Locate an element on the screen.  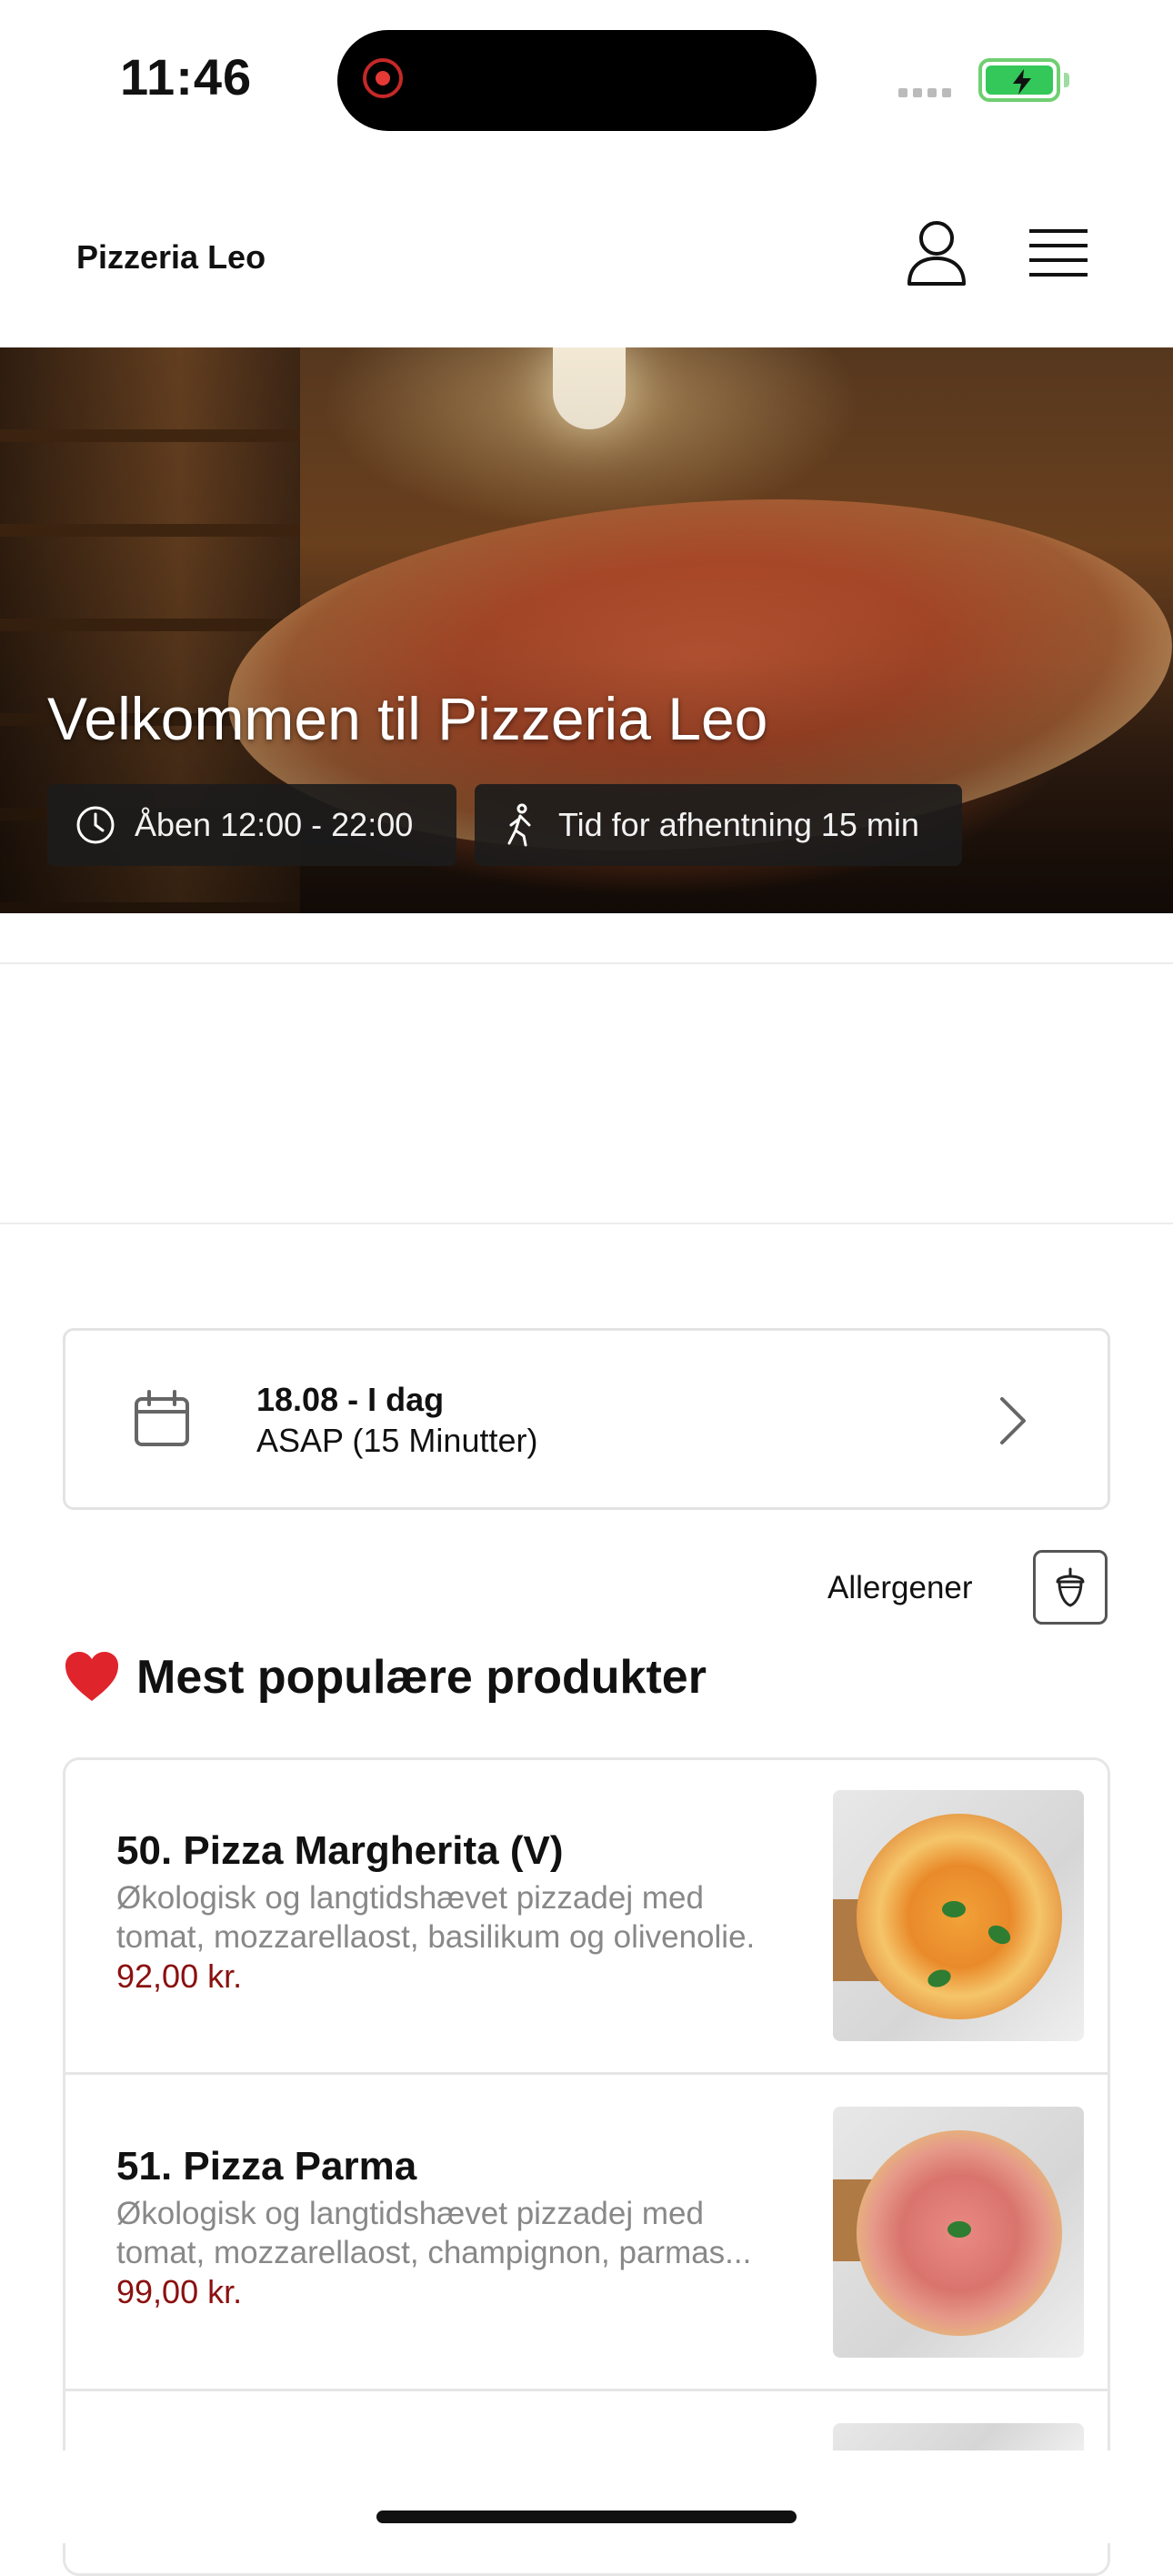
clock-icon is located at coordinates (95, 825).